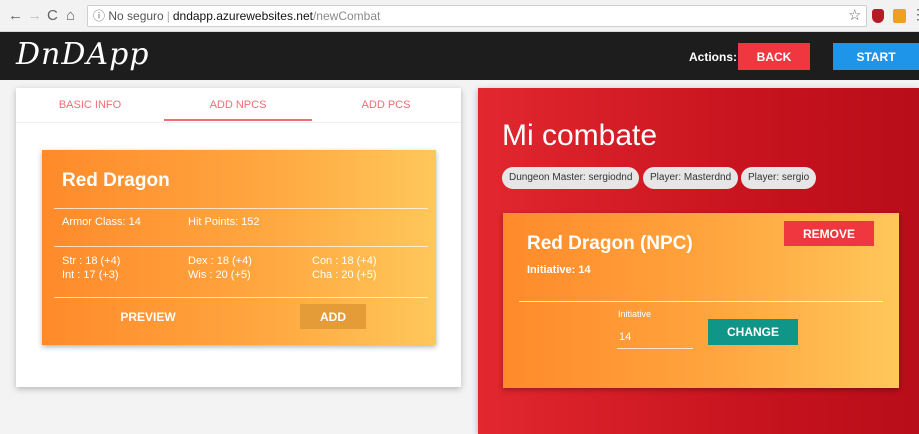 The image size is (919, 434). Describe the element at coordinates (899, 16) in the screenshot. I see `extension-icon` at that location.